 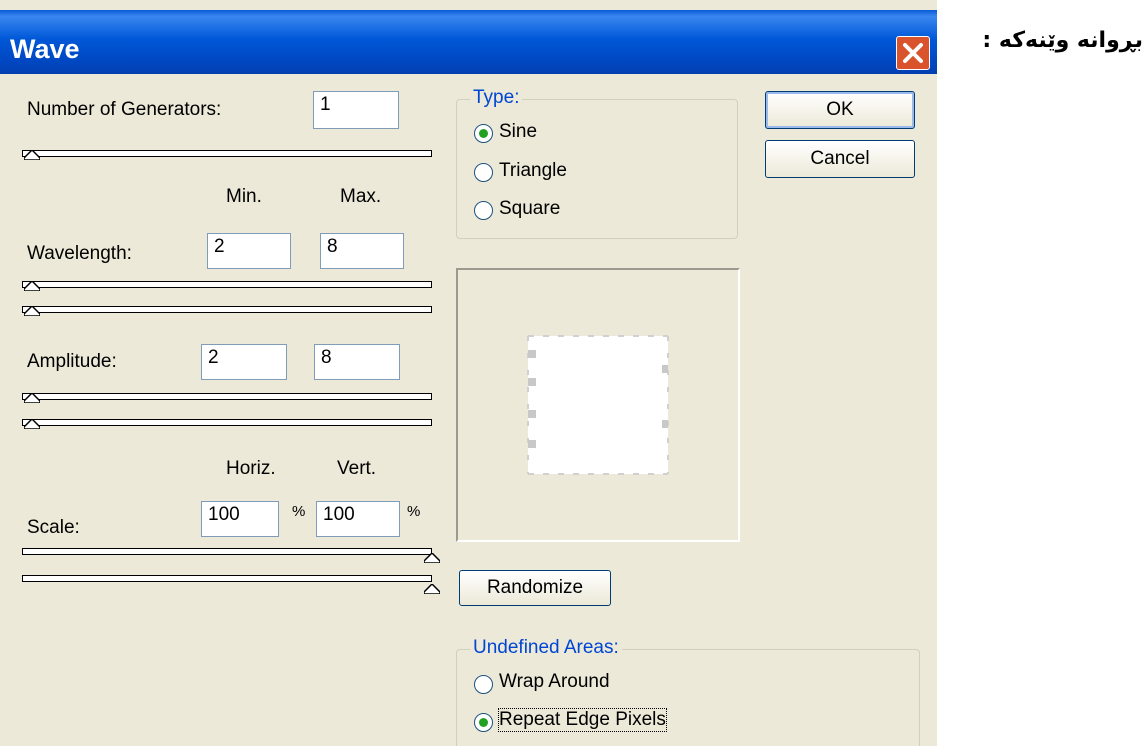 I want to click on undefined-areas-legend: Undefined Areas:, so click(x=546, y=648).